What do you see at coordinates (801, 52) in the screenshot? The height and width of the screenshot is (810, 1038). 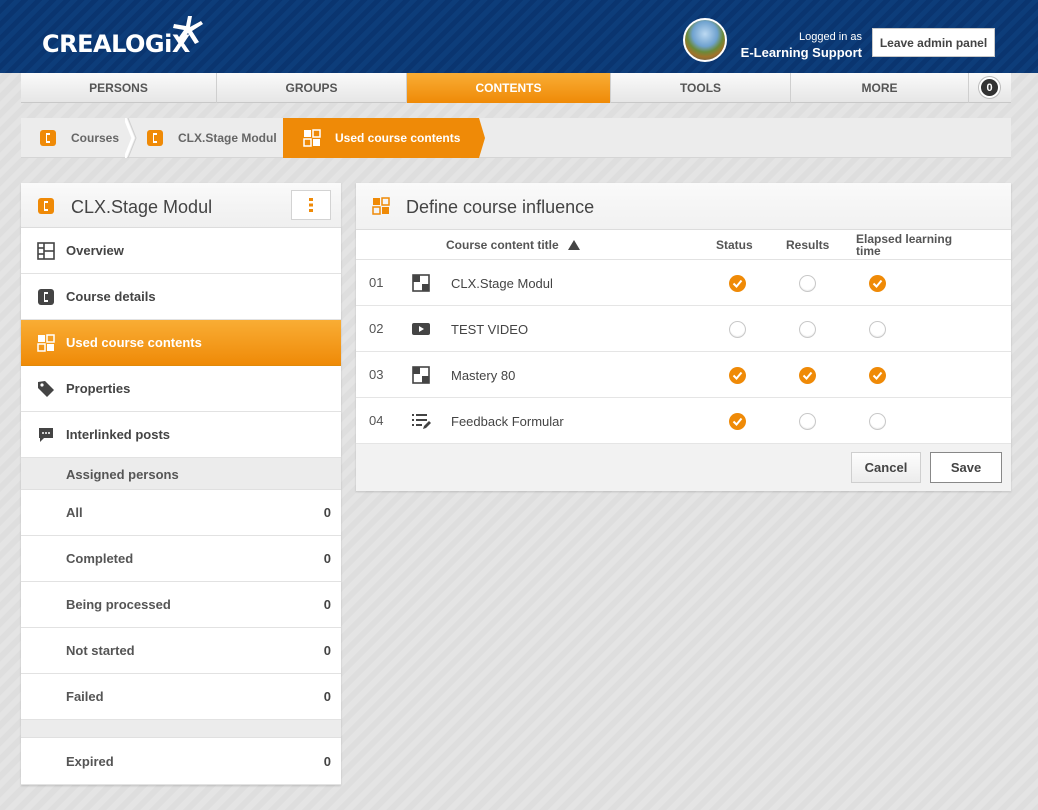 I see `logged-in-user: E-Learning Support` at bounding box center [801, 52].